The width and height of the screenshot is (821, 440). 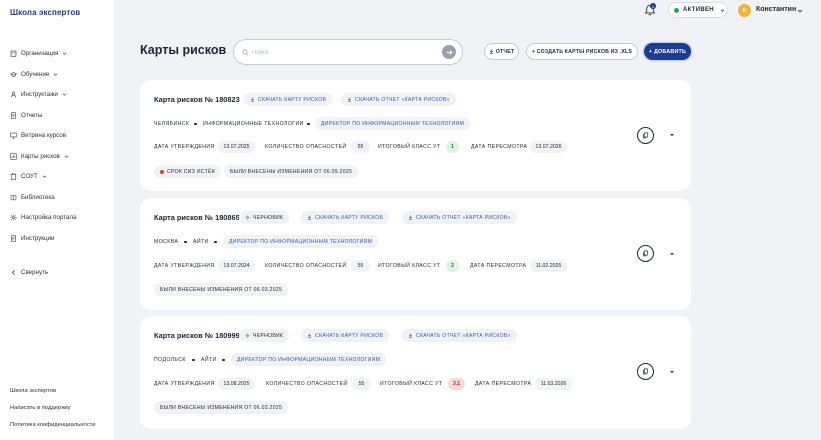 What do you see at coordinates (45, 12) in the screenshot?
I see `app-logo: Школа экспертов` at bounding box center [45, 12].